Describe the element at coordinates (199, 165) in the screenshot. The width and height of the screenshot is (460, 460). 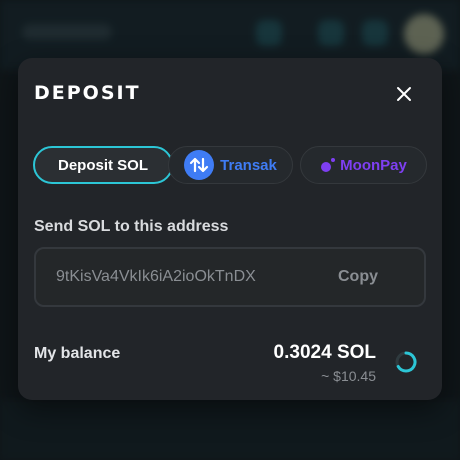
I see `transak-icon` at that location.